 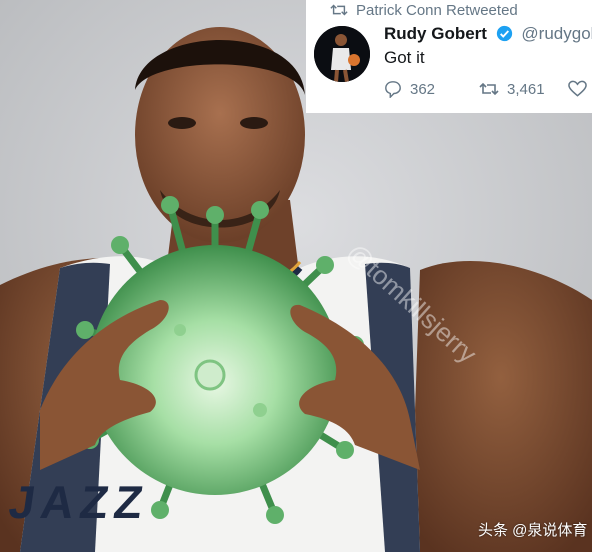 I want to click on reply-count: 362, so click(x=423, y=89).